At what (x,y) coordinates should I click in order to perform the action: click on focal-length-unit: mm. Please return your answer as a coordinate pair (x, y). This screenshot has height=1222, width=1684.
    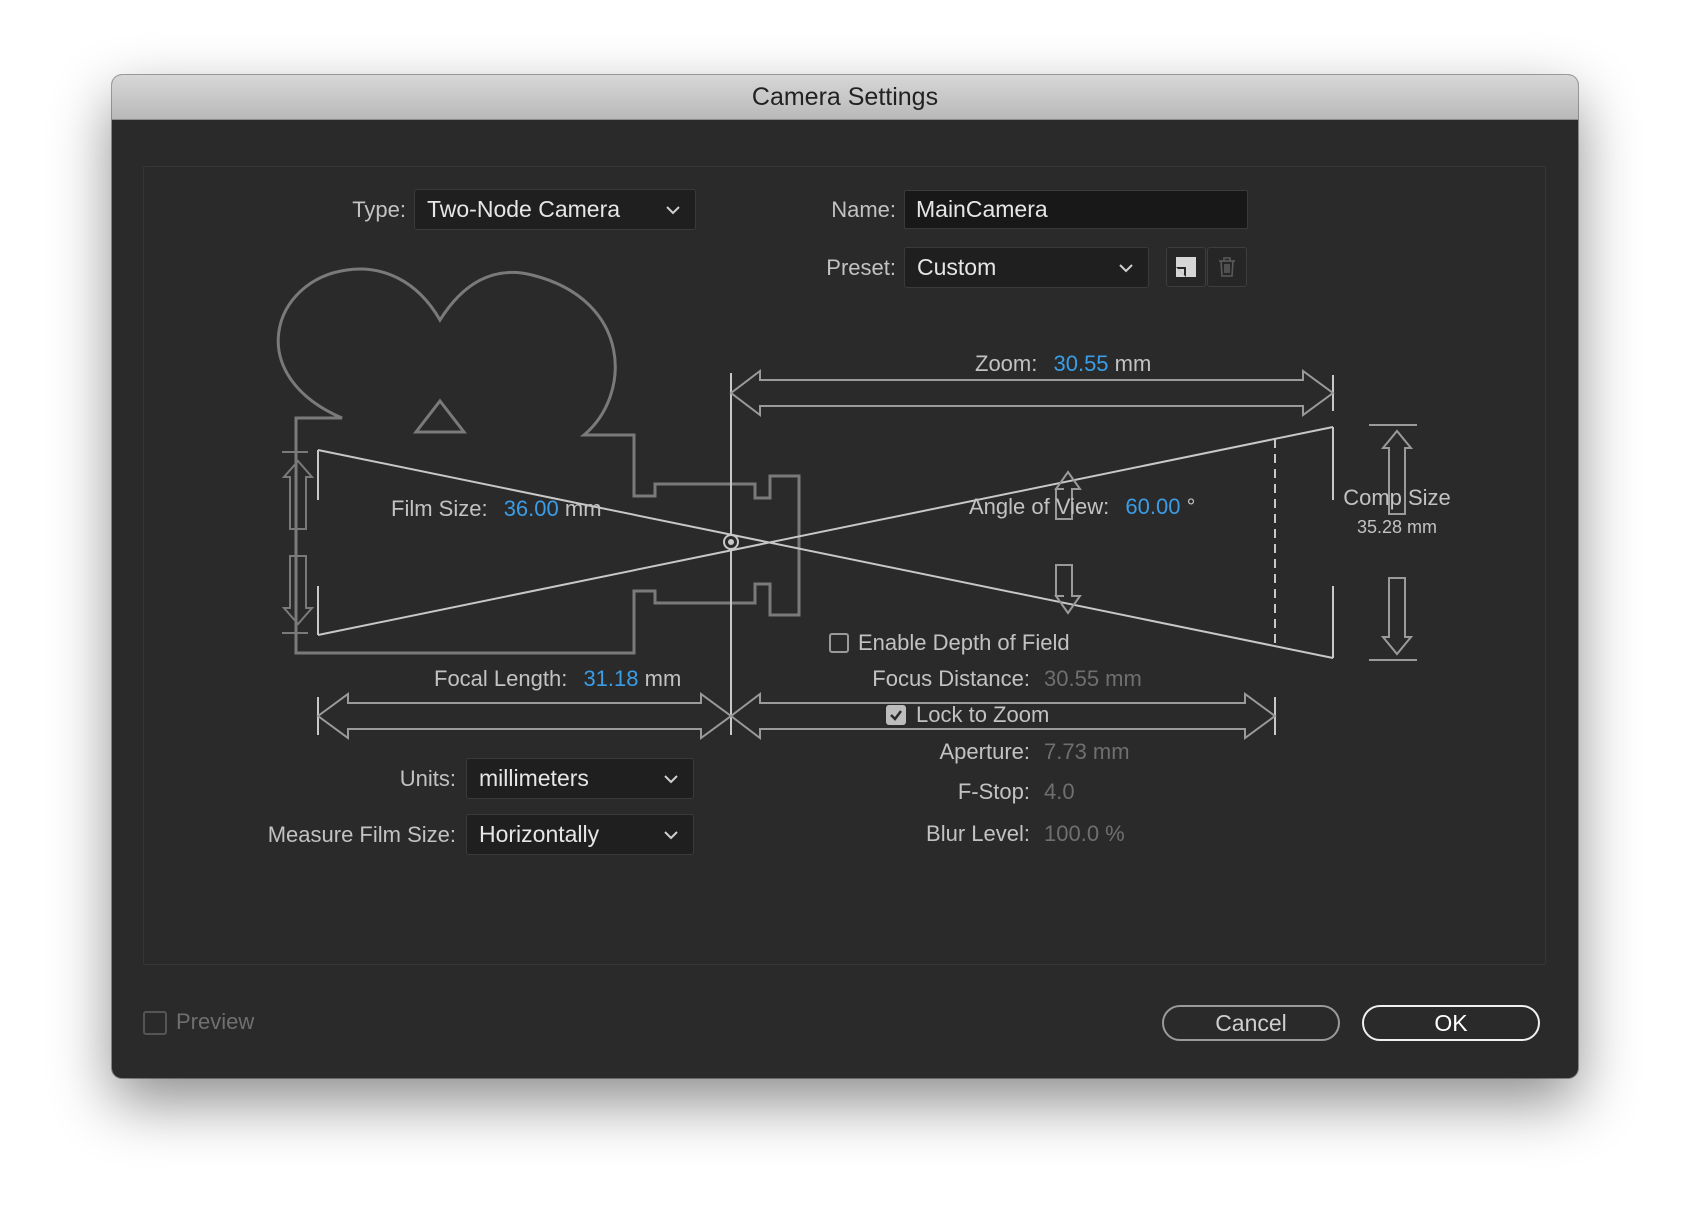
    Looking at the image, I should click on (663, 678).